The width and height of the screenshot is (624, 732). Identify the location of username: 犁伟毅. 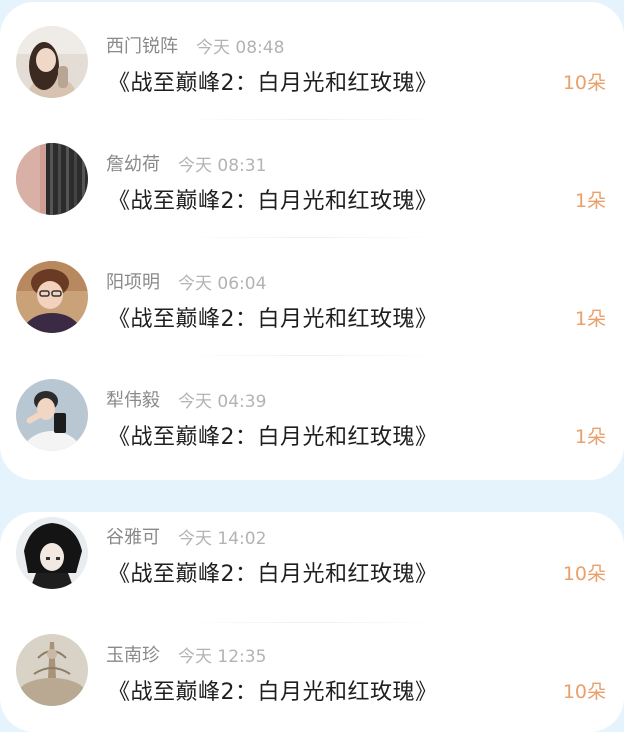
(133, 399).